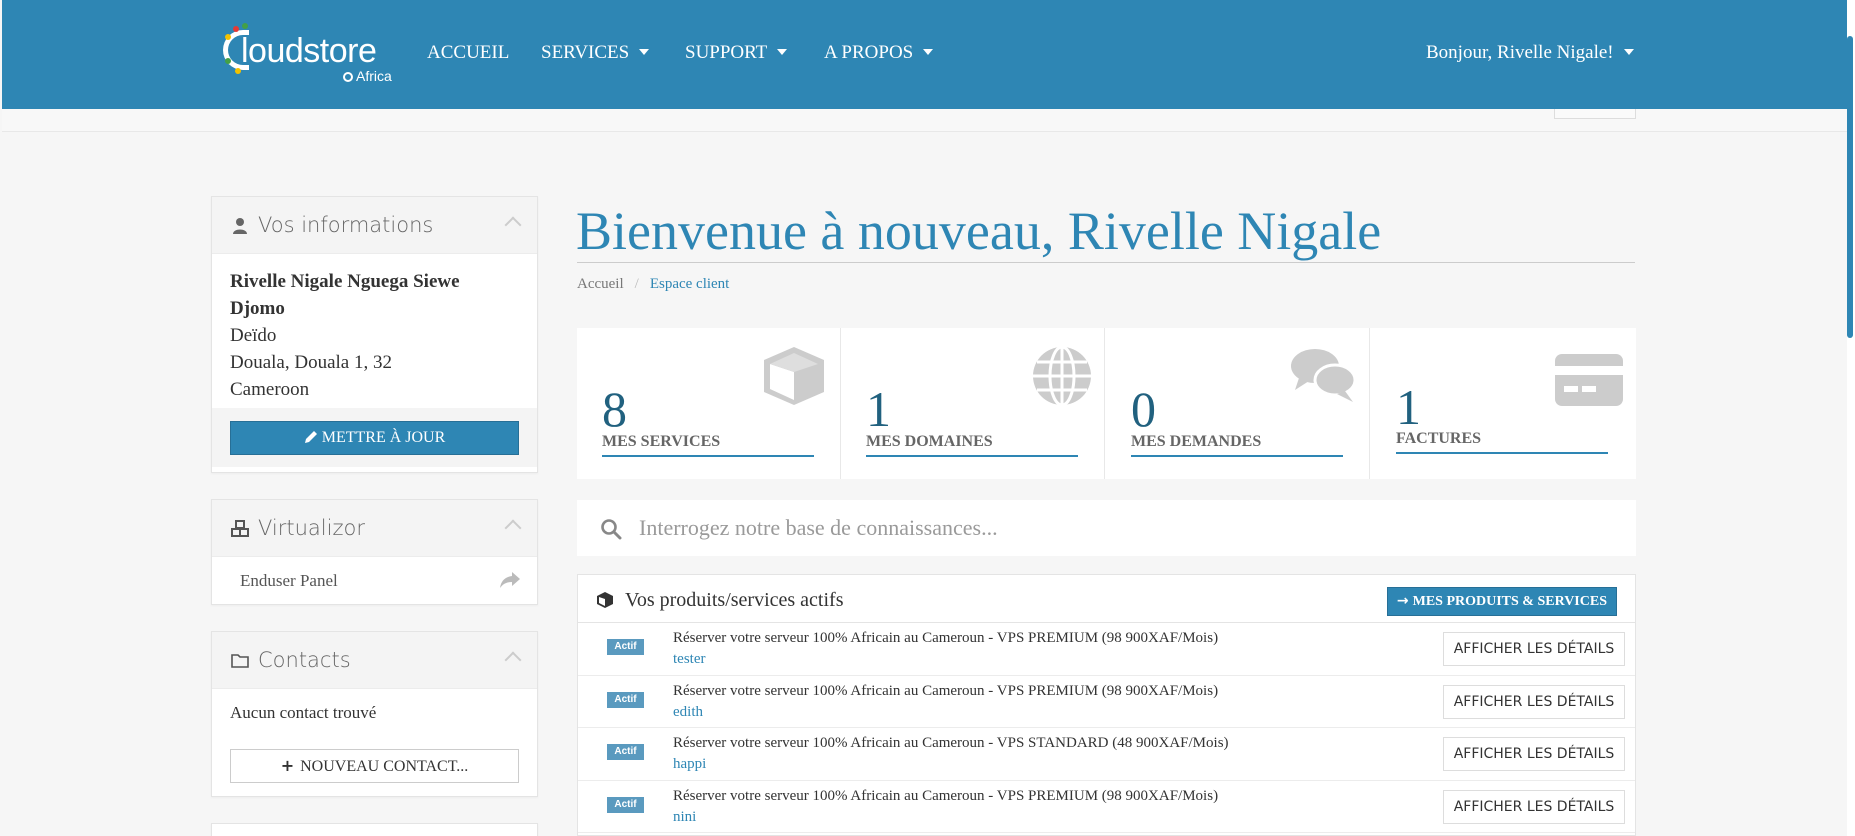 This screenshot has width=1855, height=836. What do you see at coordinates (303, 712) in the screenshot?
I see `no-contacts-text: Aucun contact trouvé` at bounding box center [303, 712].